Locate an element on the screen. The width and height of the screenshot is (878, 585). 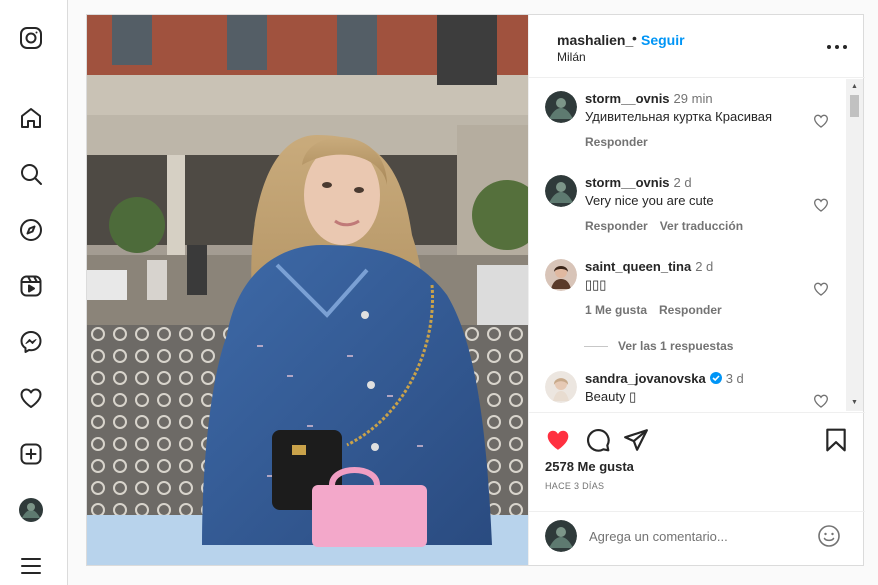
view-replies-label: Ver las 1 respuestas is located at coordinates (676, 346).